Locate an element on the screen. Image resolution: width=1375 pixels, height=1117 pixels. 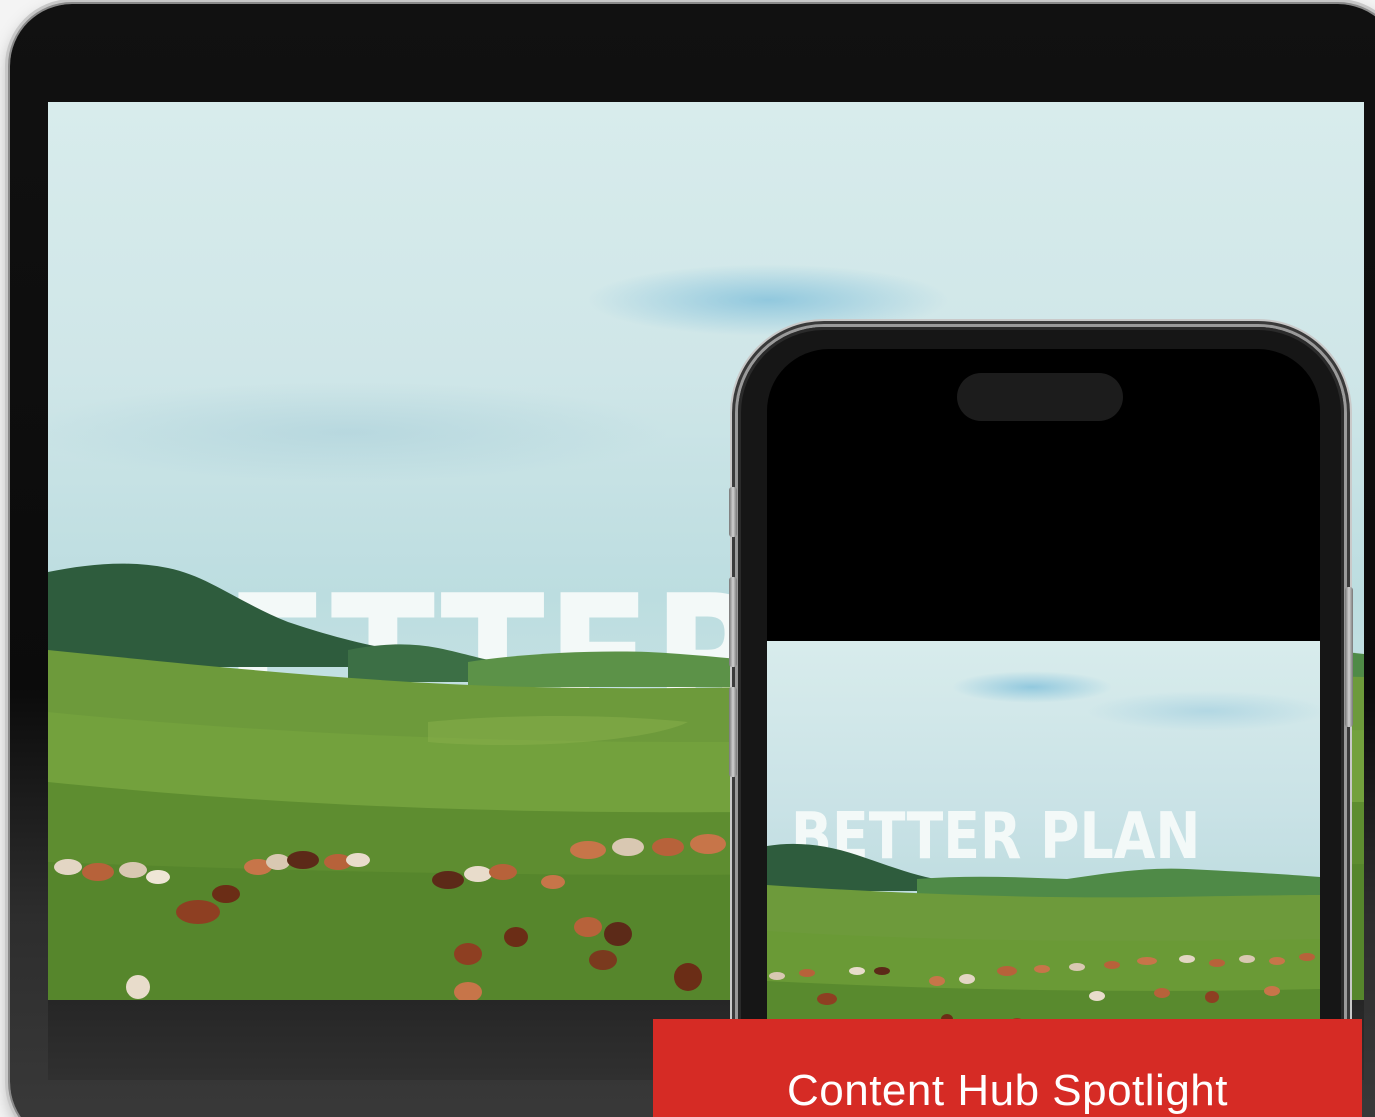
dynamic-island is located at coordinates (1040, 397).